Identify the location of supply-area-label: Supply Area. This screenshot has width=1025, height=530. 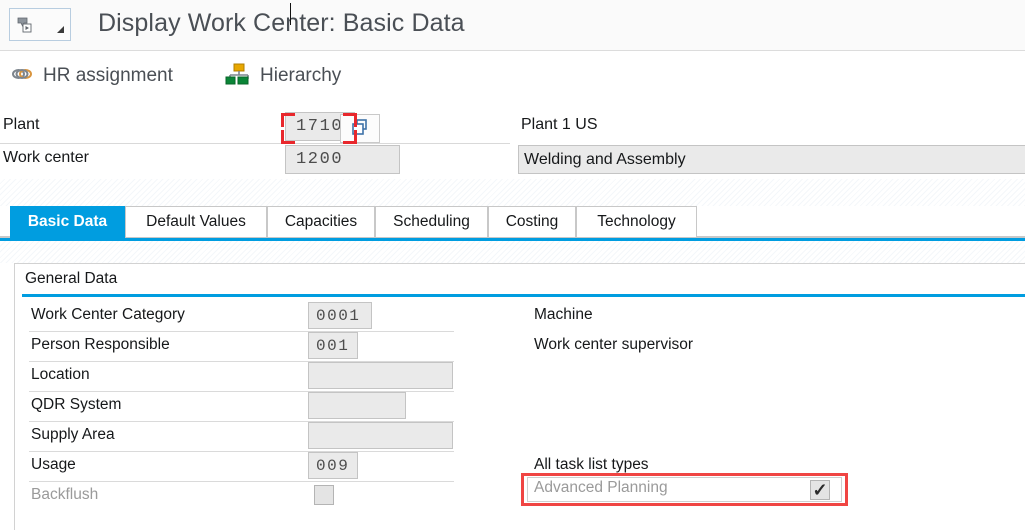
(73, 434).